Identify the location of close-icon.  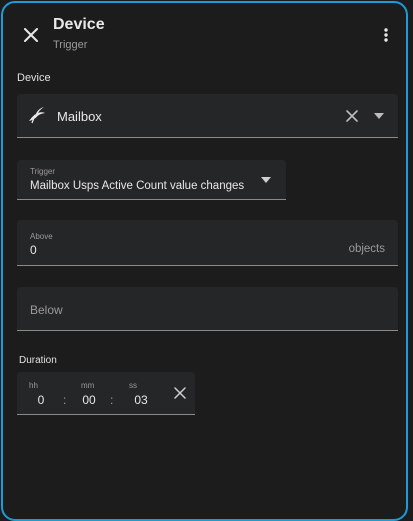
(31, 35).